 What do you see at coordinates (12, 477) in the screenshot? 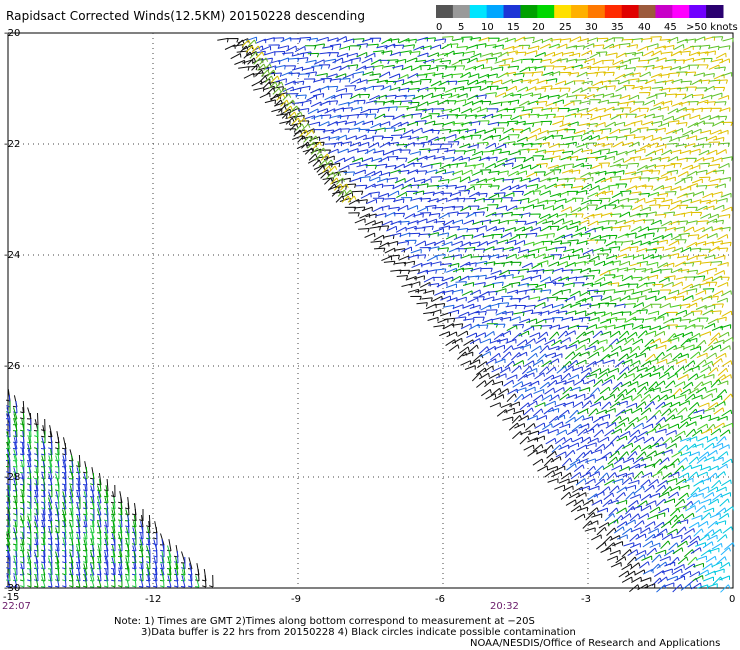
I see `y-tick-label: -28` at bounding box center [12, 477].